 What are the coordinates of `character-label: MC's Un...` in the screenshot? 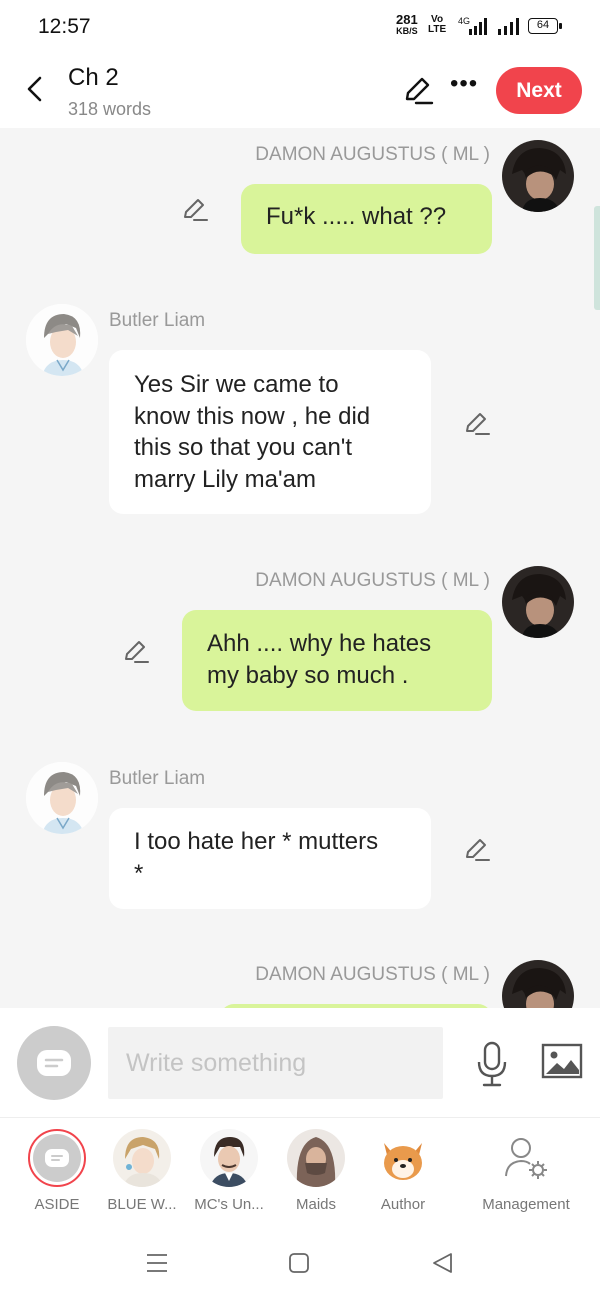 It's located at (229, 1204).